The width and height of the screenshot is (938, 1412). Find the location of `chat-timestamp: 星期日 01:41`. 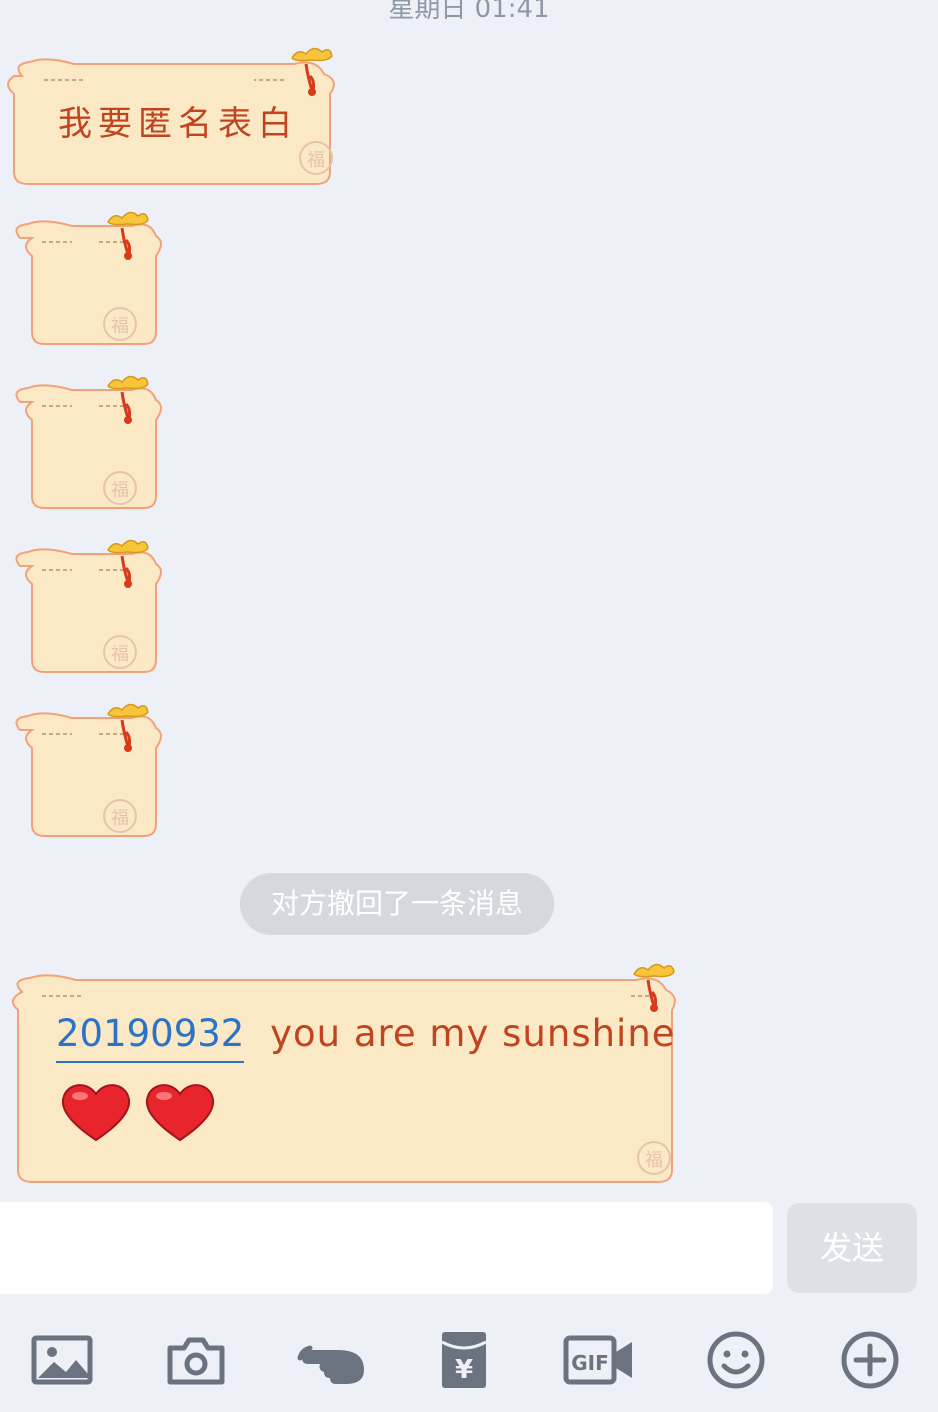

chat-timestamp: 星期日 01:41 is located at coordinates (469, 12).